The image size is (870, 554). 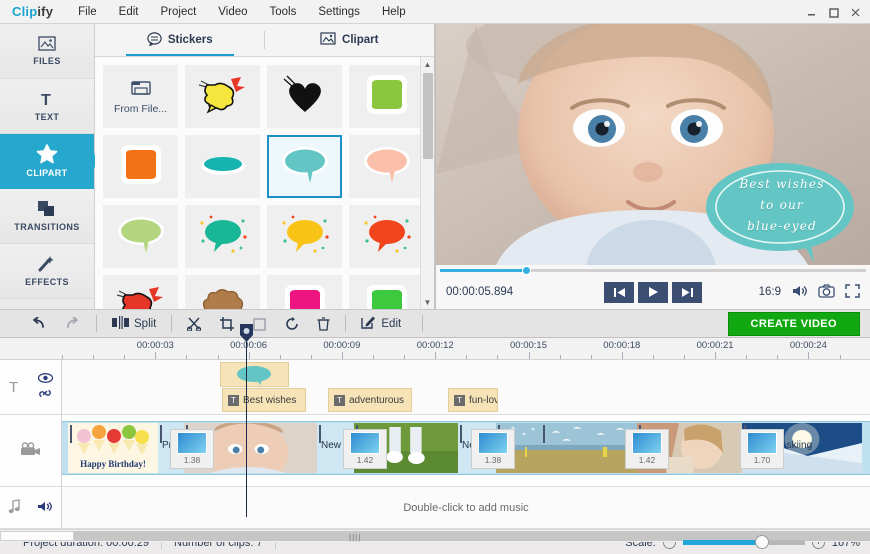 What do you see at coordinates (323, 323) in the screenshot?
I see `trash-icon` at bounding box center [323, 323].